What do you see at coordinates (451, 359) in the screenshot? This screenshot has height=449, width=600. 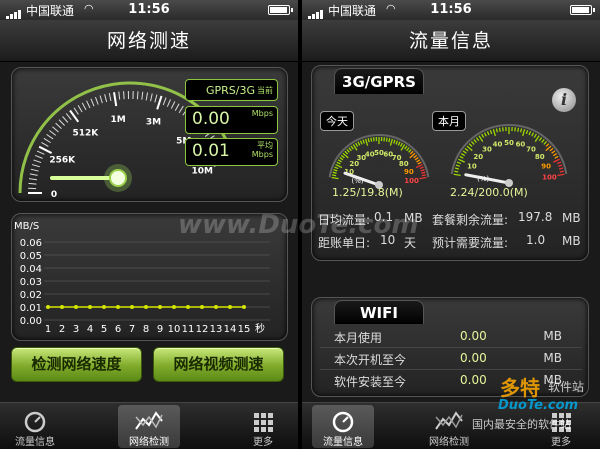 I see `wifi-row: 本次开机至今 0.00 MB` at bounding box center [451, 359].